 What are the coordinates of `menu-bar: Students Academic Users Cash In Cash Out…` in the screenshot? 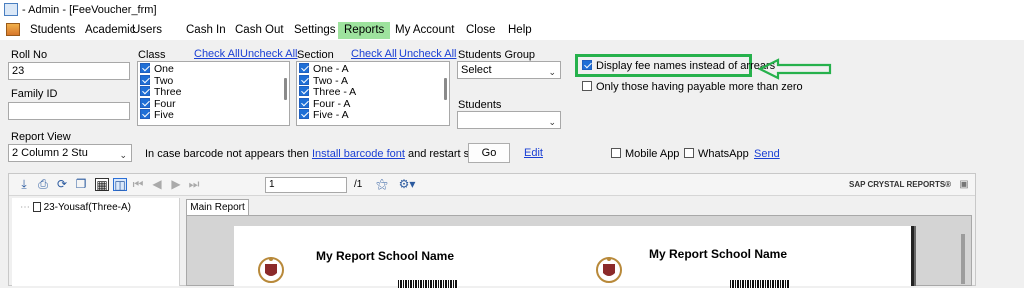 It's located at (512, 30).